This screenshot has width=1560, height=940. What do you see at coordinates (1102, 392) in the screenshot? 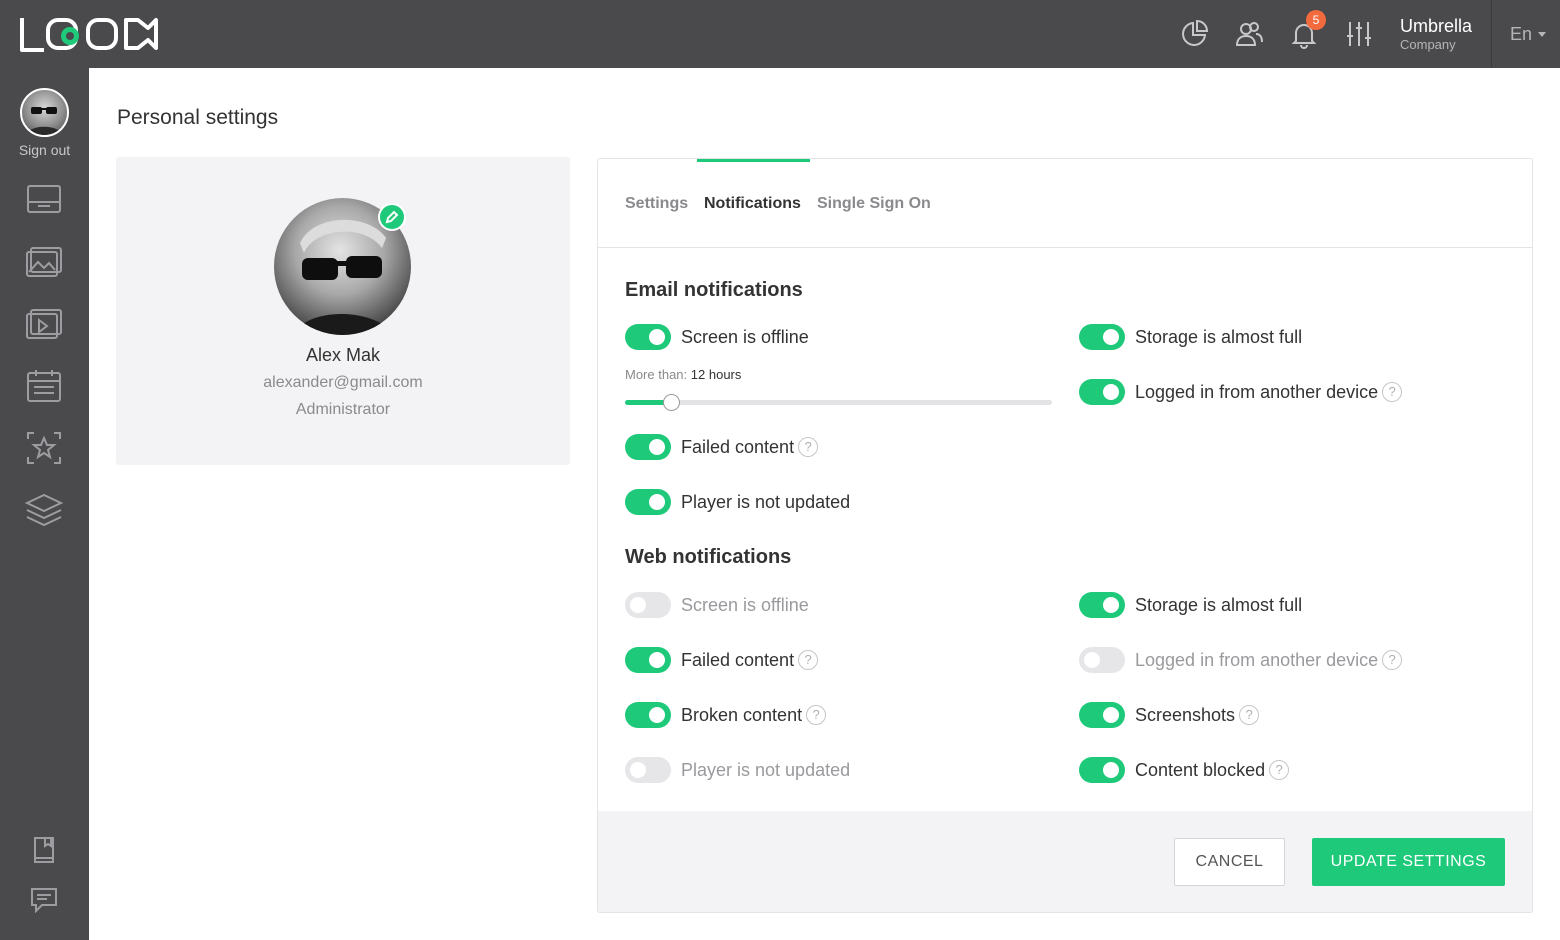
I see `email-logged-in-toggle` at bounding box center [1102, 392].